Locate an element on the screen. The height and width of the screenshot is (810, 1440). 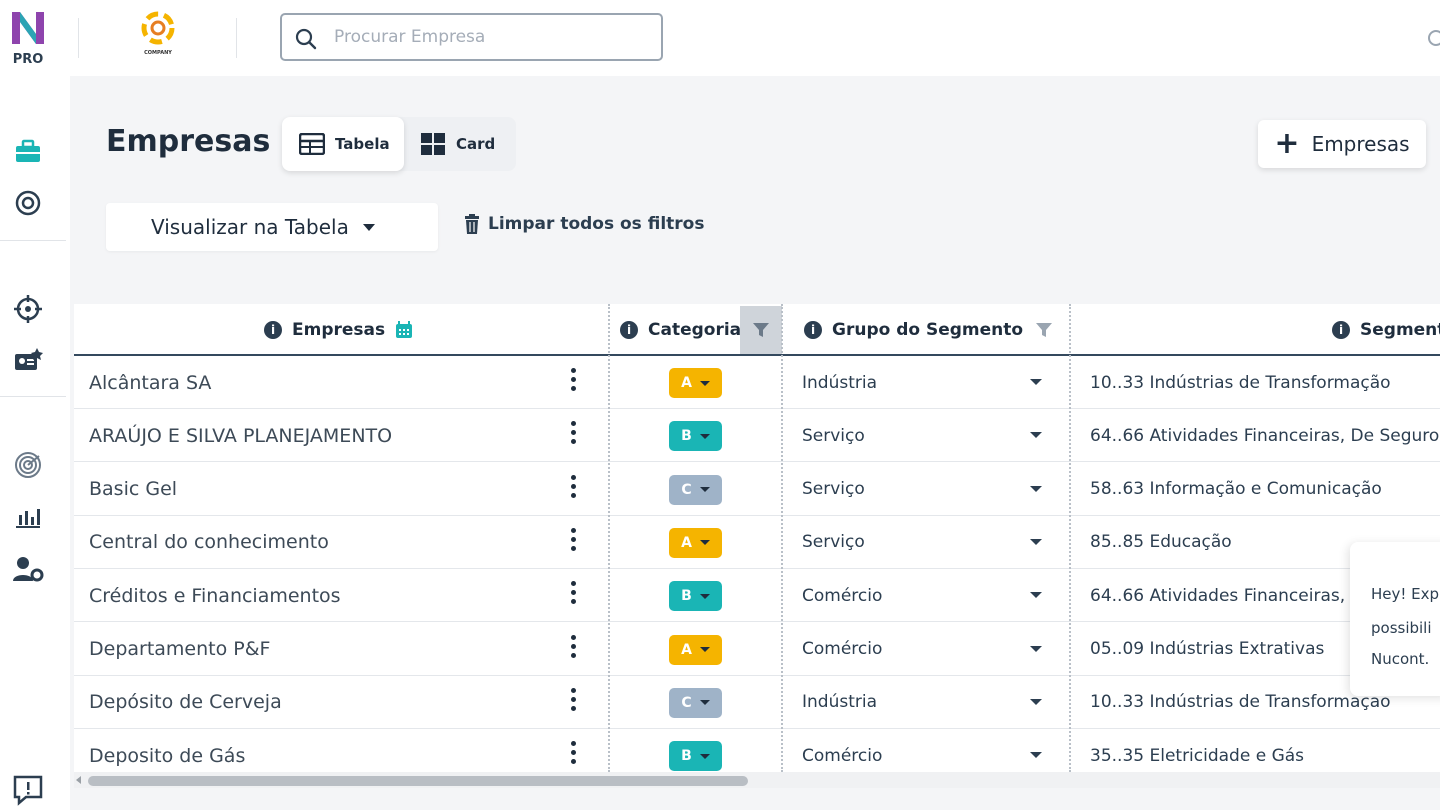
column-label: Empresas is located at coordinates (339, 330).